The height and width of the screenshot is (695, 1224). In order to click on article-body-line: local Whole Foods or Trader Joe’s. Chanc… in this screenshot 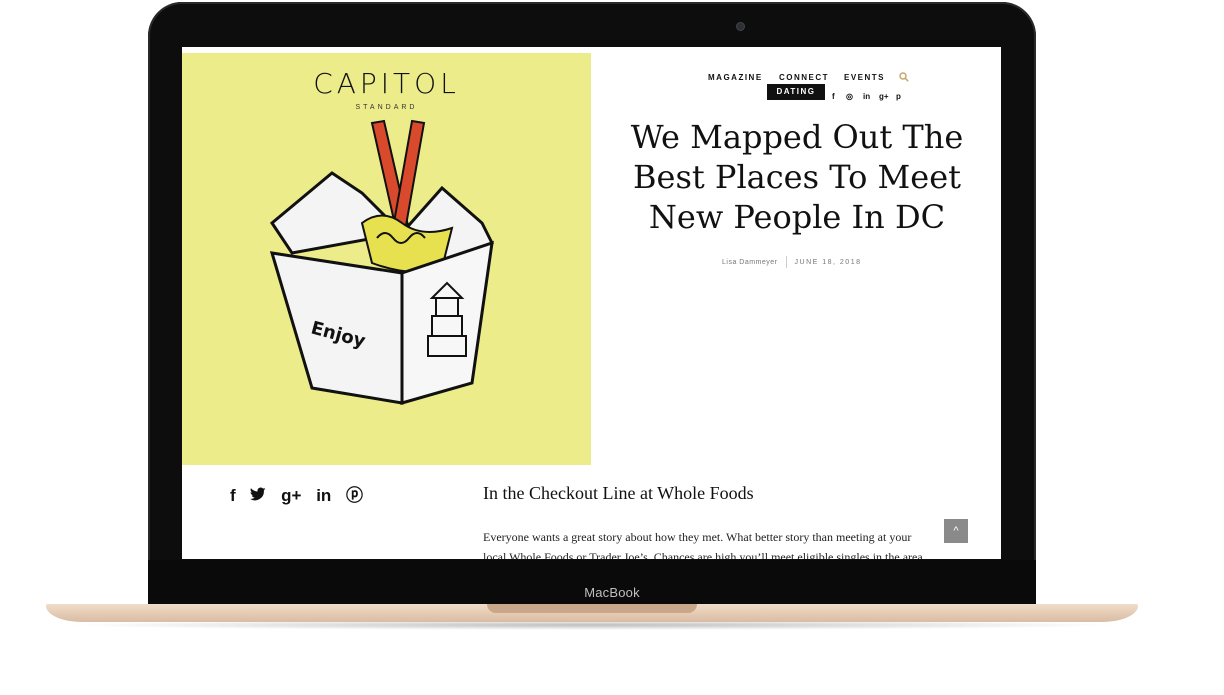, I will do `click(703, 554)`.